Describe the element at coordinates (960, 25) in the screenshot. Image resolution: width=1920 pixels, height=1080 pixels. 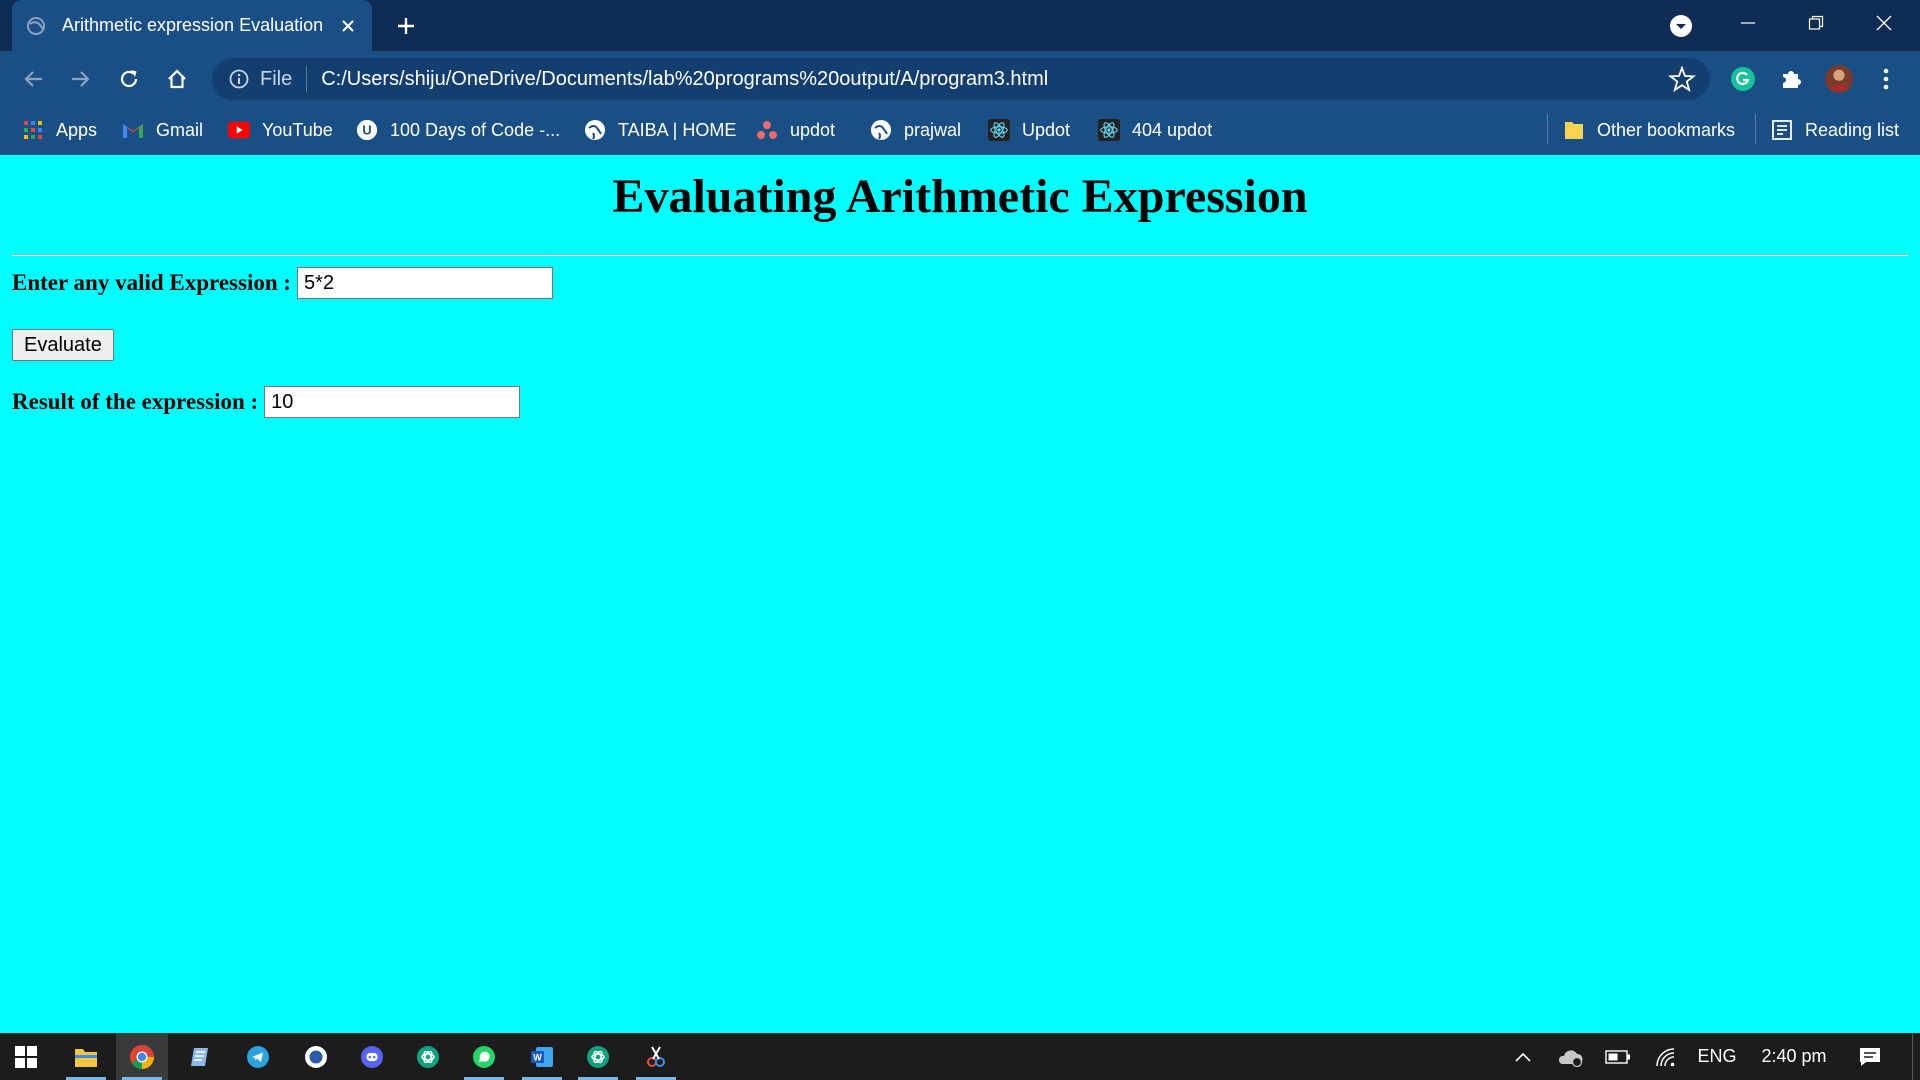
I see `tab-strip: Arithmetic expression Evaluation` at that location.